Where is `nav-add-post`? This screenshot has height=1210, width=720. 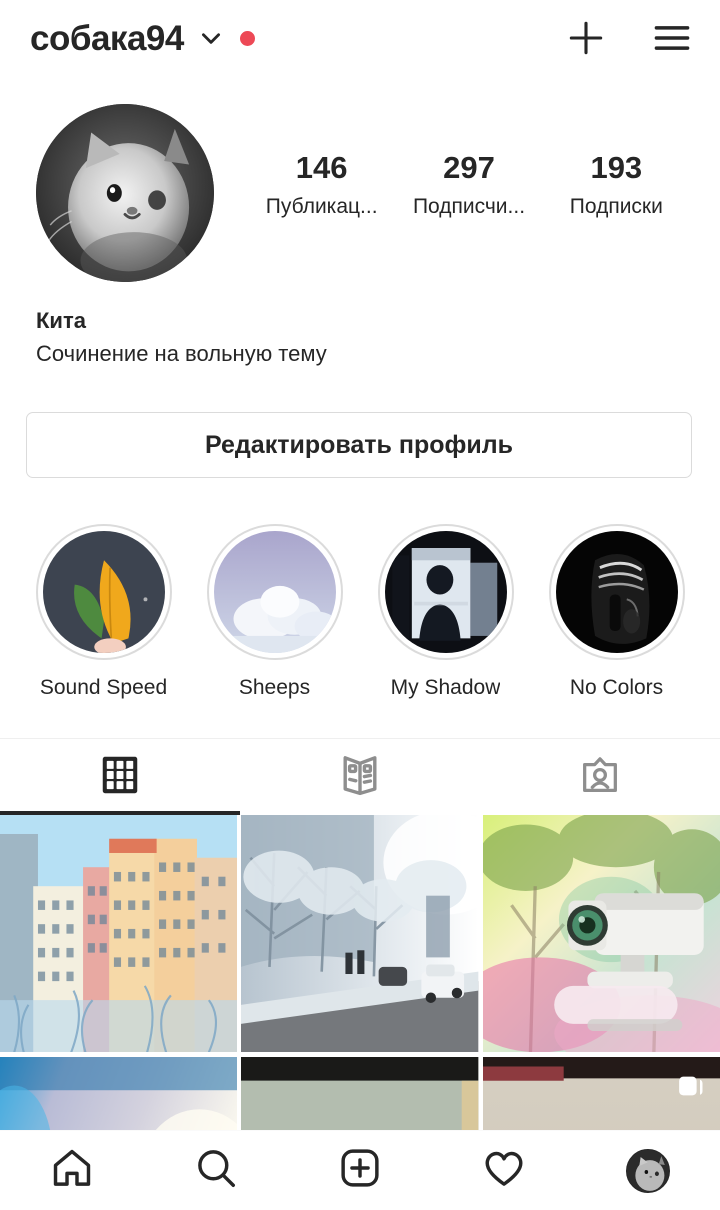 nav-add-post is located at coordinates (360, 1170).